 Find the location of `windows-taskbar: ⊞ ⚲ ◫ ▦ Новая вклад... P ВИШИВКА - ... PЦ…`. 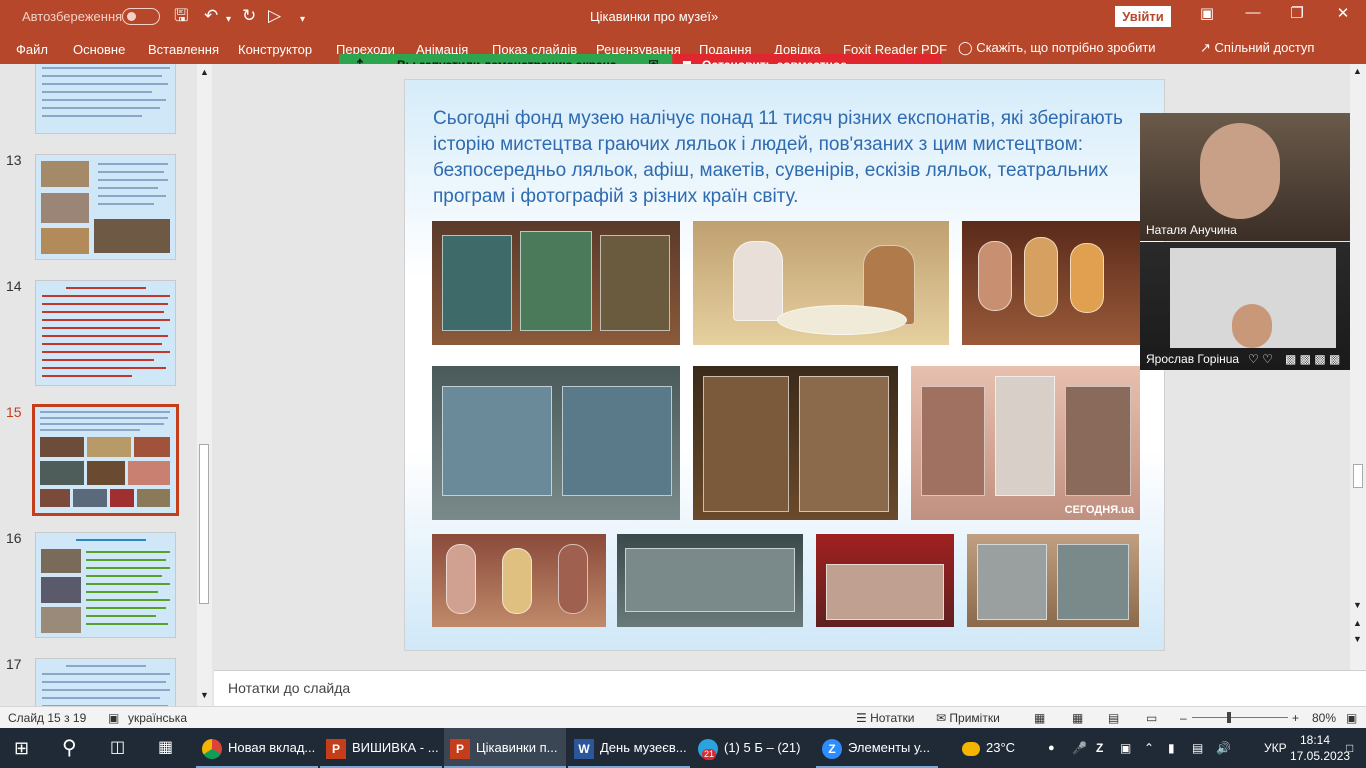

windows-taskbar: ⊞ ⚲ ◫ ▦ Новая вклад... P ВИШИВКА - ... PЦ… is located at coordinates (683, 748).